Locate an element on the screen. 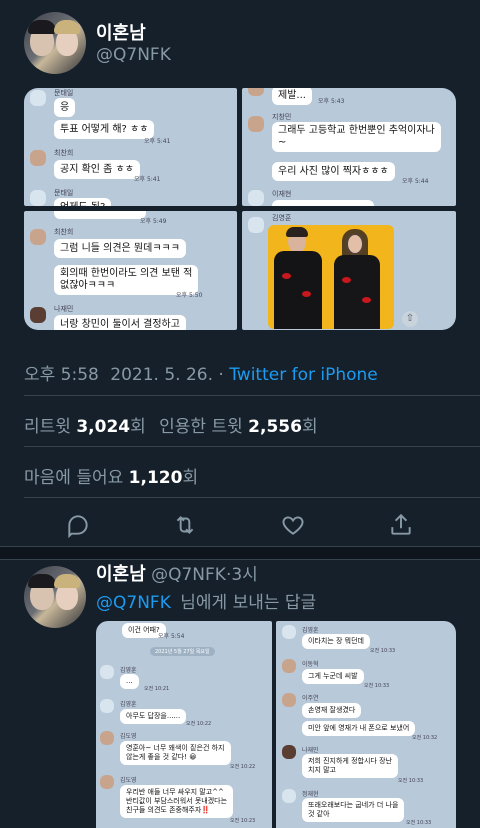  chat-bubble: 우리 사진 많이 찍자ㅎㅎㅎ is located at coordinates (333, 171).